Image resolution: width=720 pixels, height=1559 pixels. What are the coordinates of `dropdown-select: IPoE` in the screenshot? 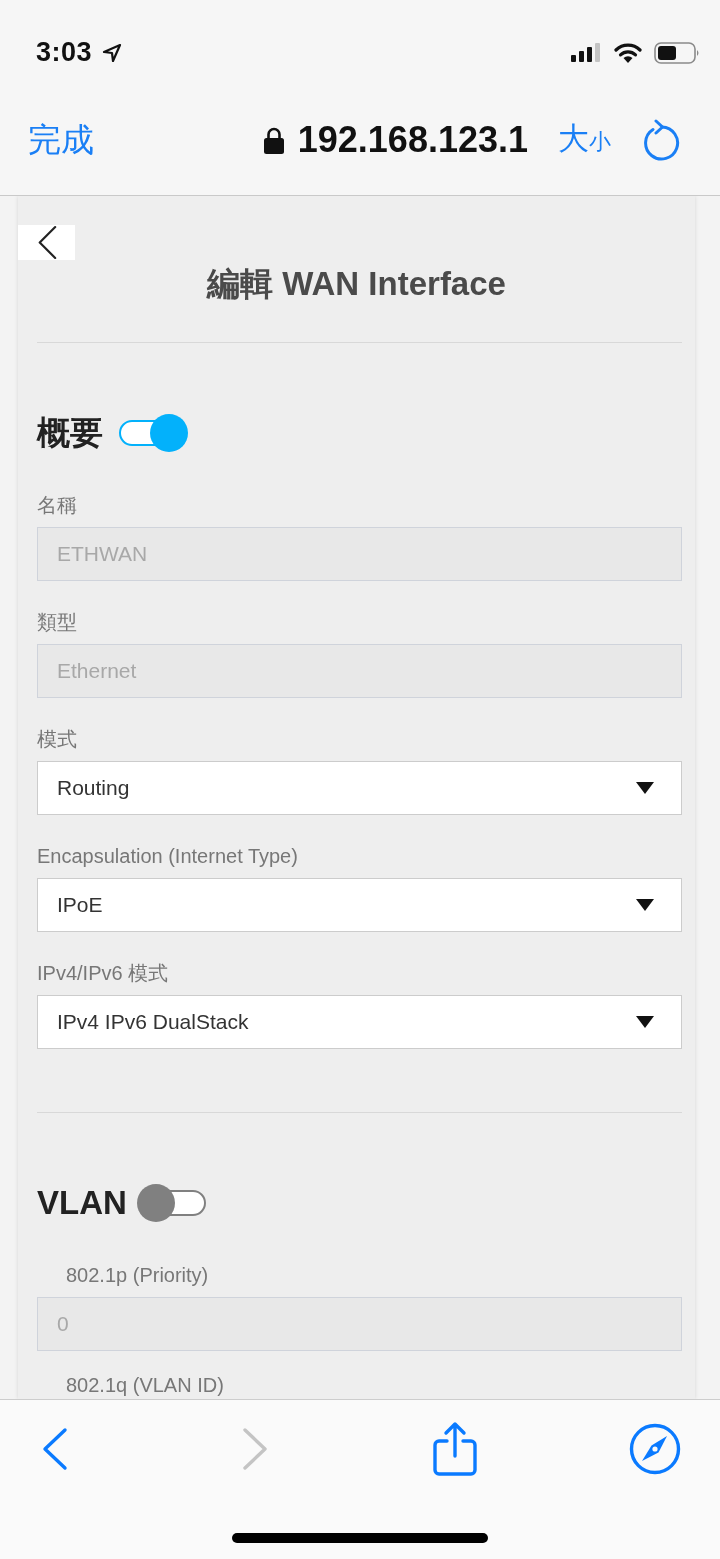 It's located at (359, 905).